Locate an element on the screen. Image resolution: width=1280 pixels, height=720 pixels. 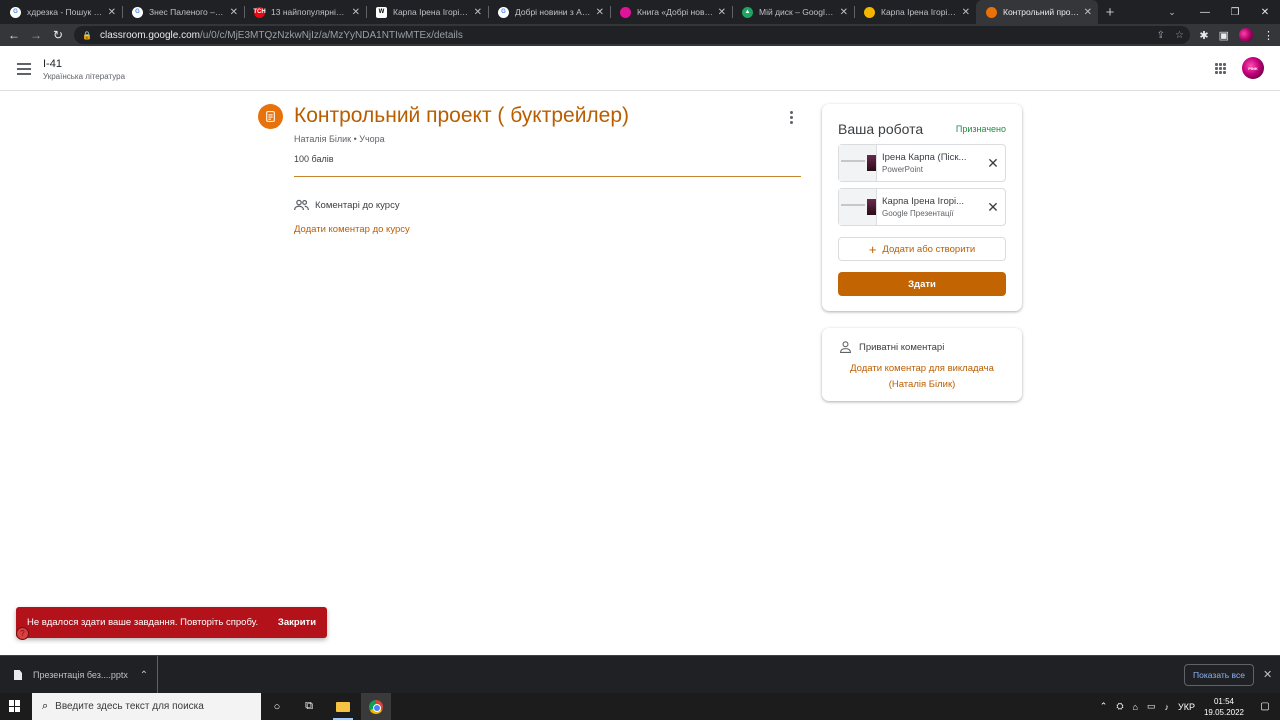
download-item: Презентація без....pptx ⌃ is located at coordinates (79, 675).